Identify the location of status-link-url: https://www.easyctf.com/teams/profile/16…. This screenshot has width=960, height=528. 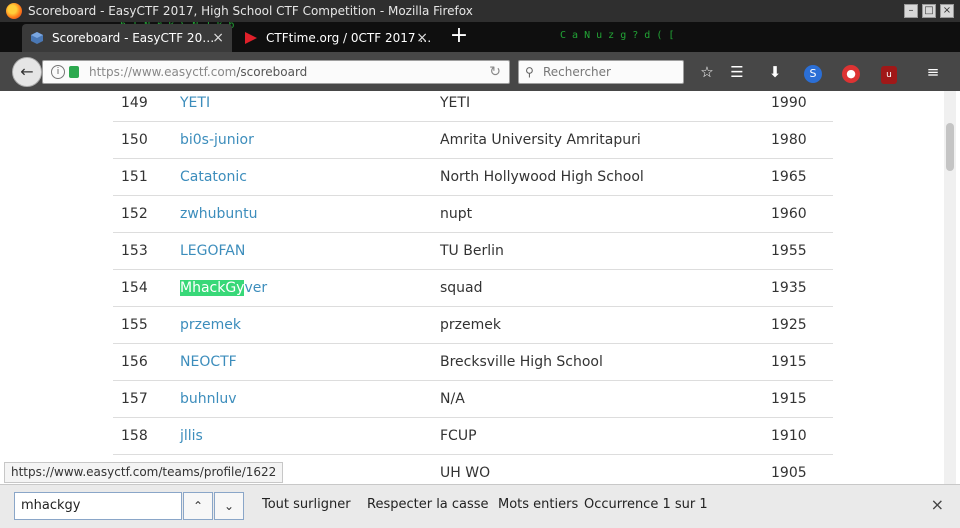
(144, 472).